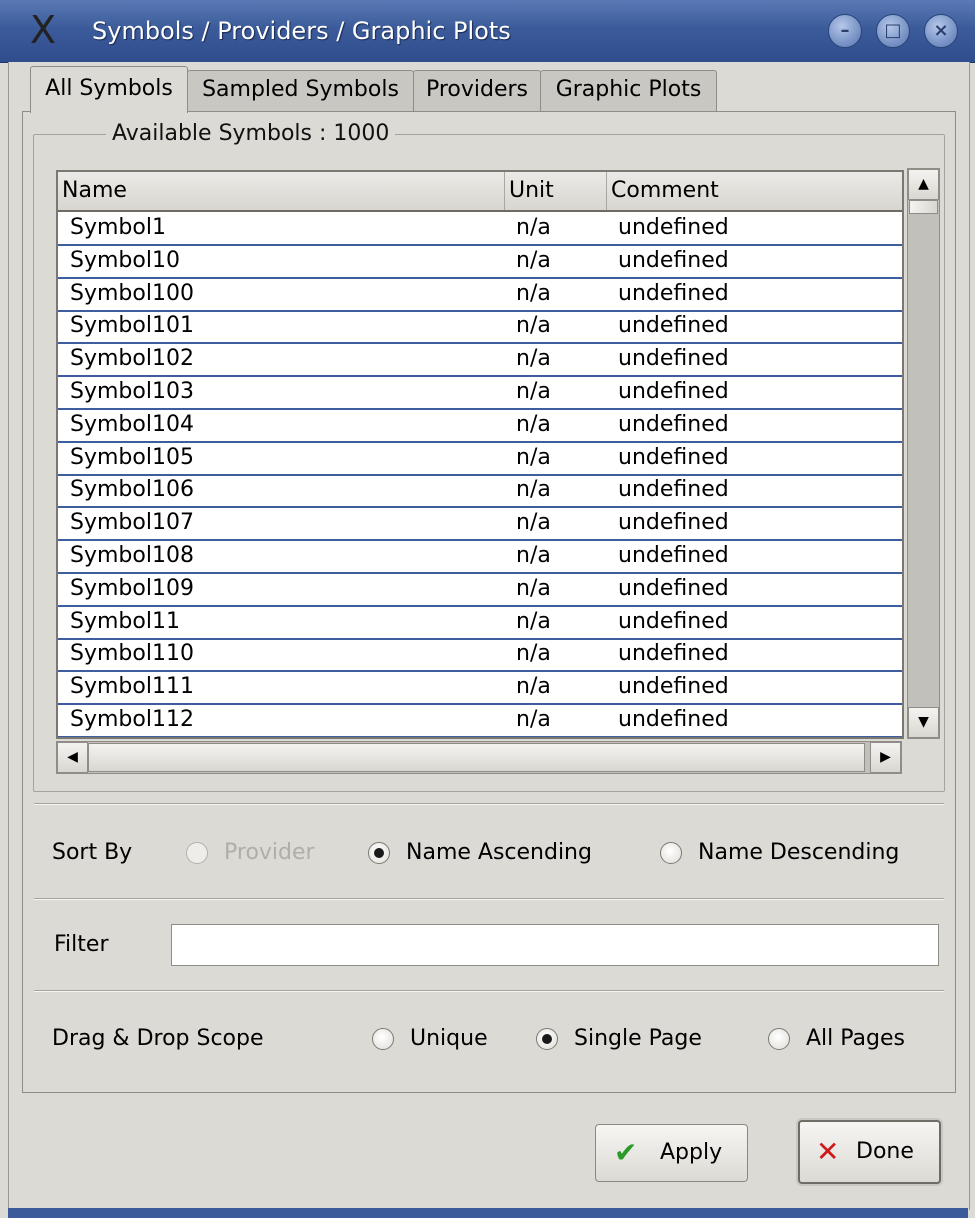  What do you see at coordinates (638, 1039) in the screenshot?
I see `scope-single-page-label: Single Page` at bounding box center [638, 1039].